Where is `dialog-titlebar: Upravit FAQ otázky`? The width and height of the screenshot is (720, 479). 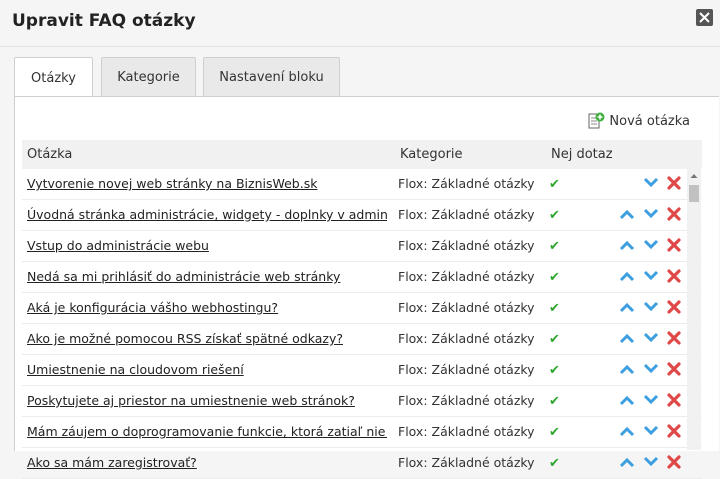
dialog-titlebar: Upravit FAQ otázky is located at coordinates (360, 23).